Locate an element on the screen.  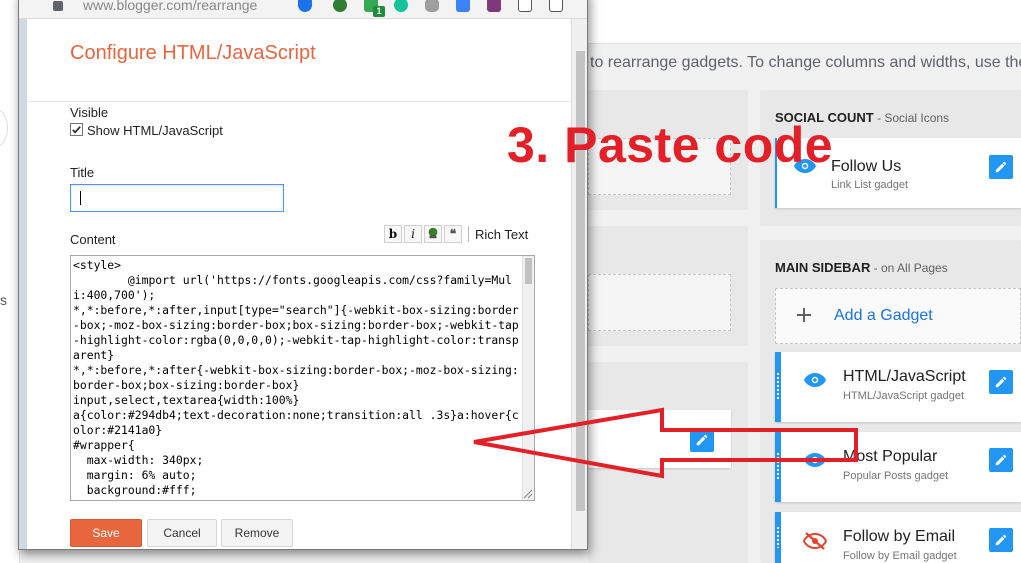
remove-button: Remove is located at coordinates (257, 533).